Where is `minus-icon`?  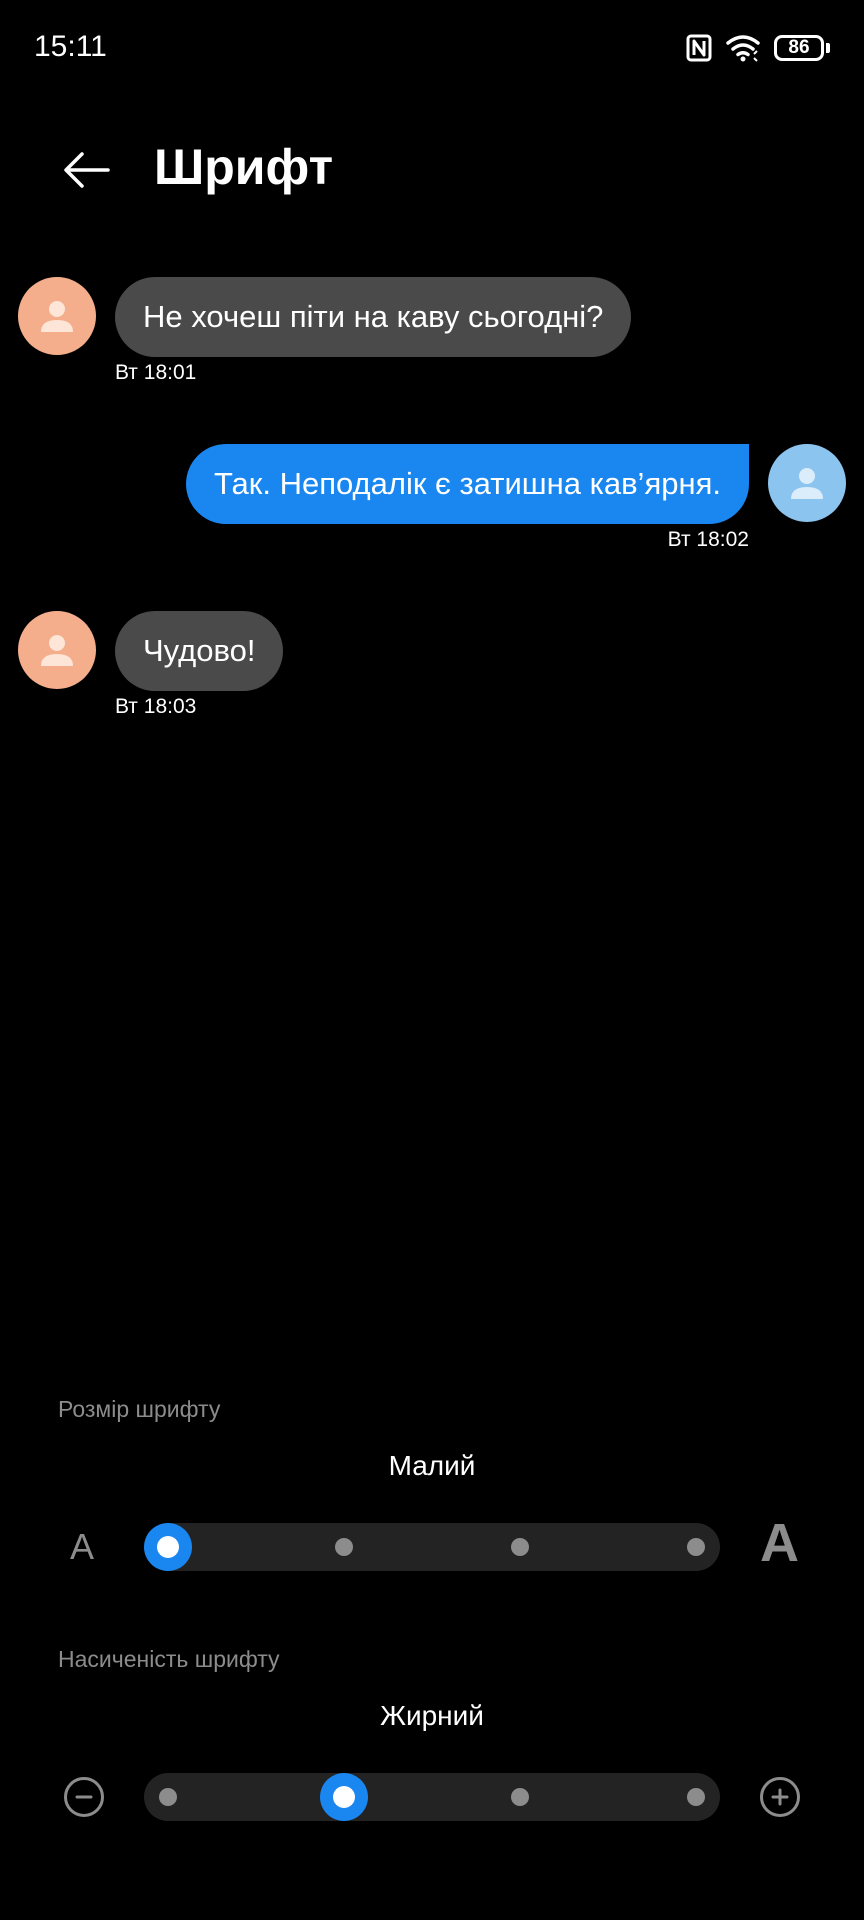
minus-icon is located at coordinates (84, 1797).